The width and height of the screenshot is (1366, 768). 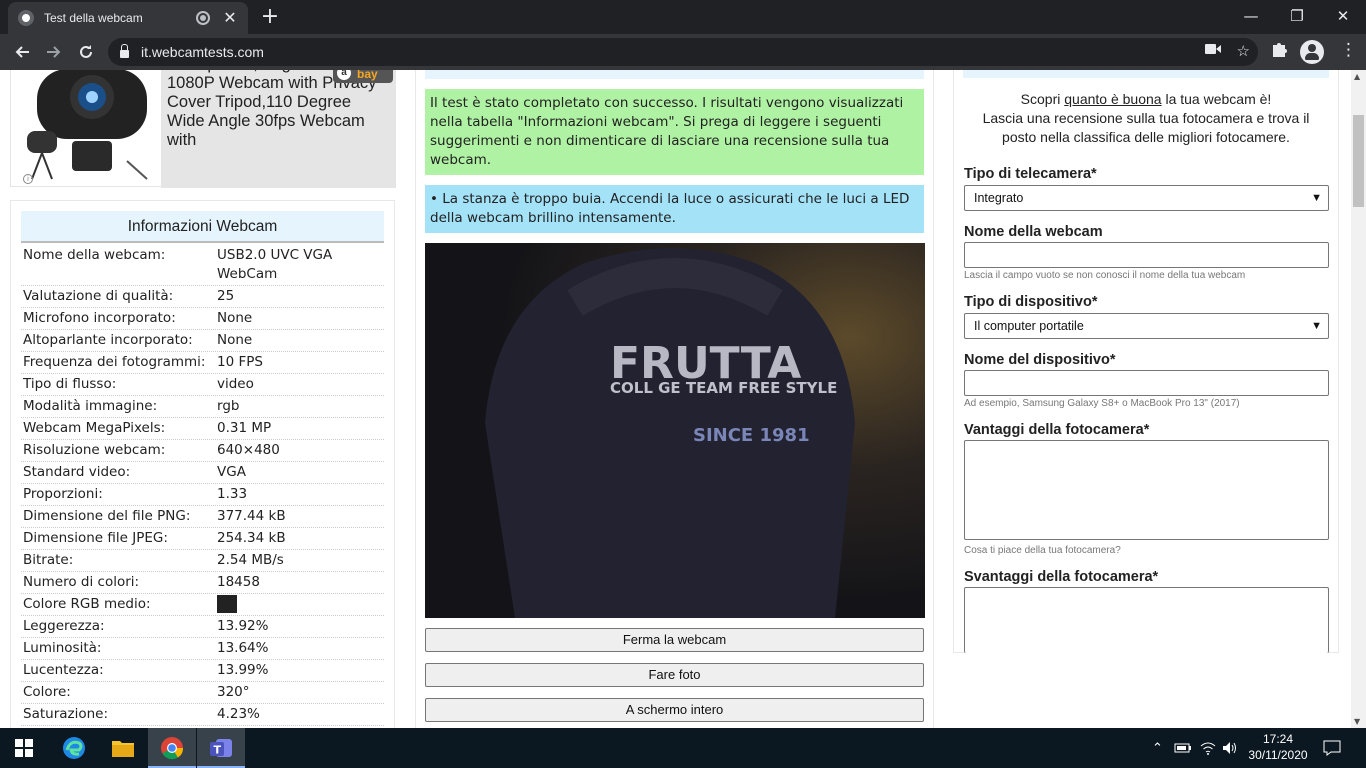 I want to click on pros-textarea, so click(x=1146, y=490).